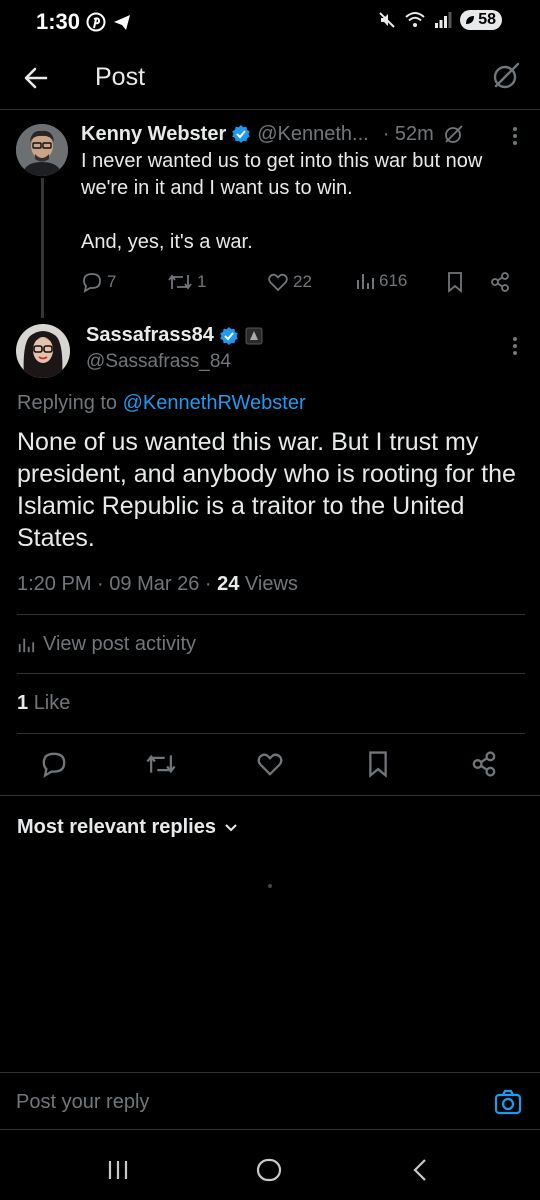 The image size is (540, 1200). What do you see at coordinates (228, 584) in the screenshot?
I see `post-views-count: 24` at bounding box center [228, 584].